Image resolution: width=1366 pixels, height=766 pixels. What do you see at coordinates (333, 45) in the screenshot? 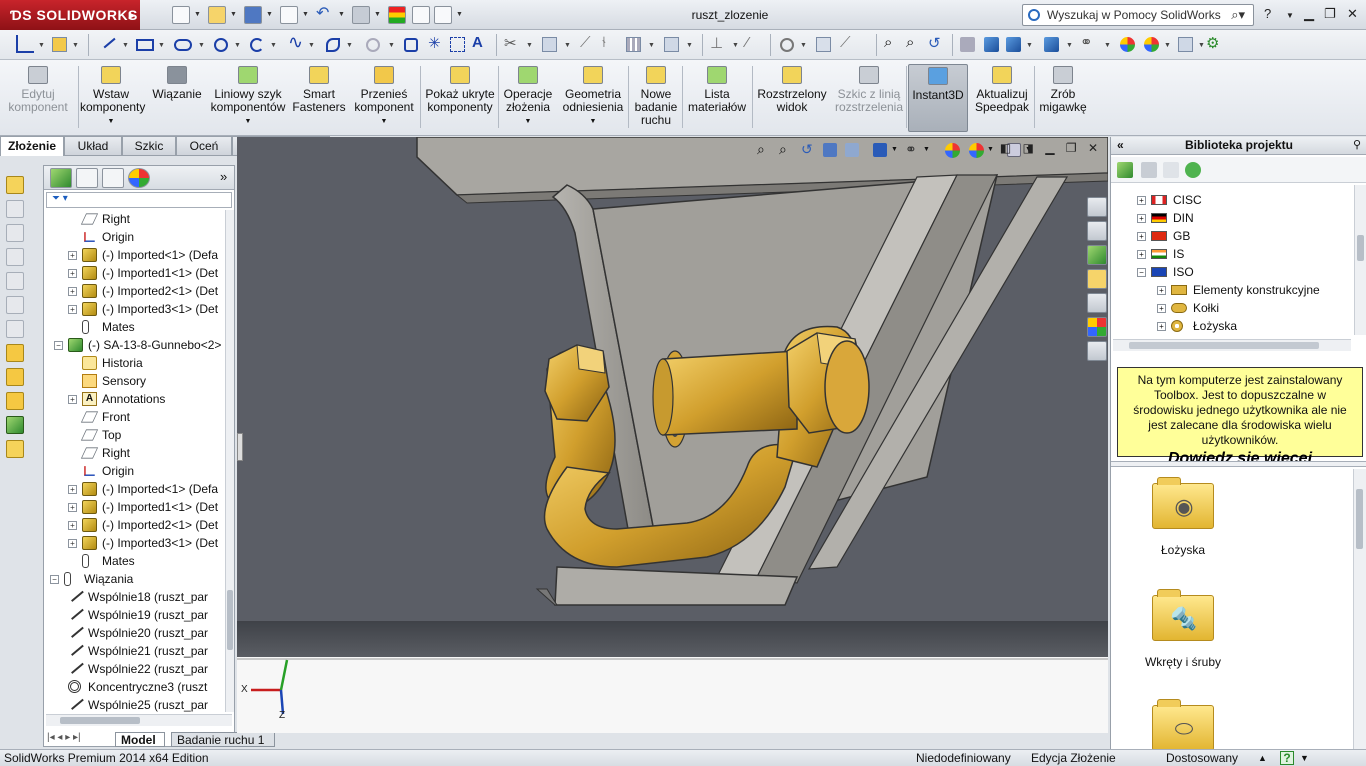
I see `ellipse-icon` at bounding box center [333, 45].